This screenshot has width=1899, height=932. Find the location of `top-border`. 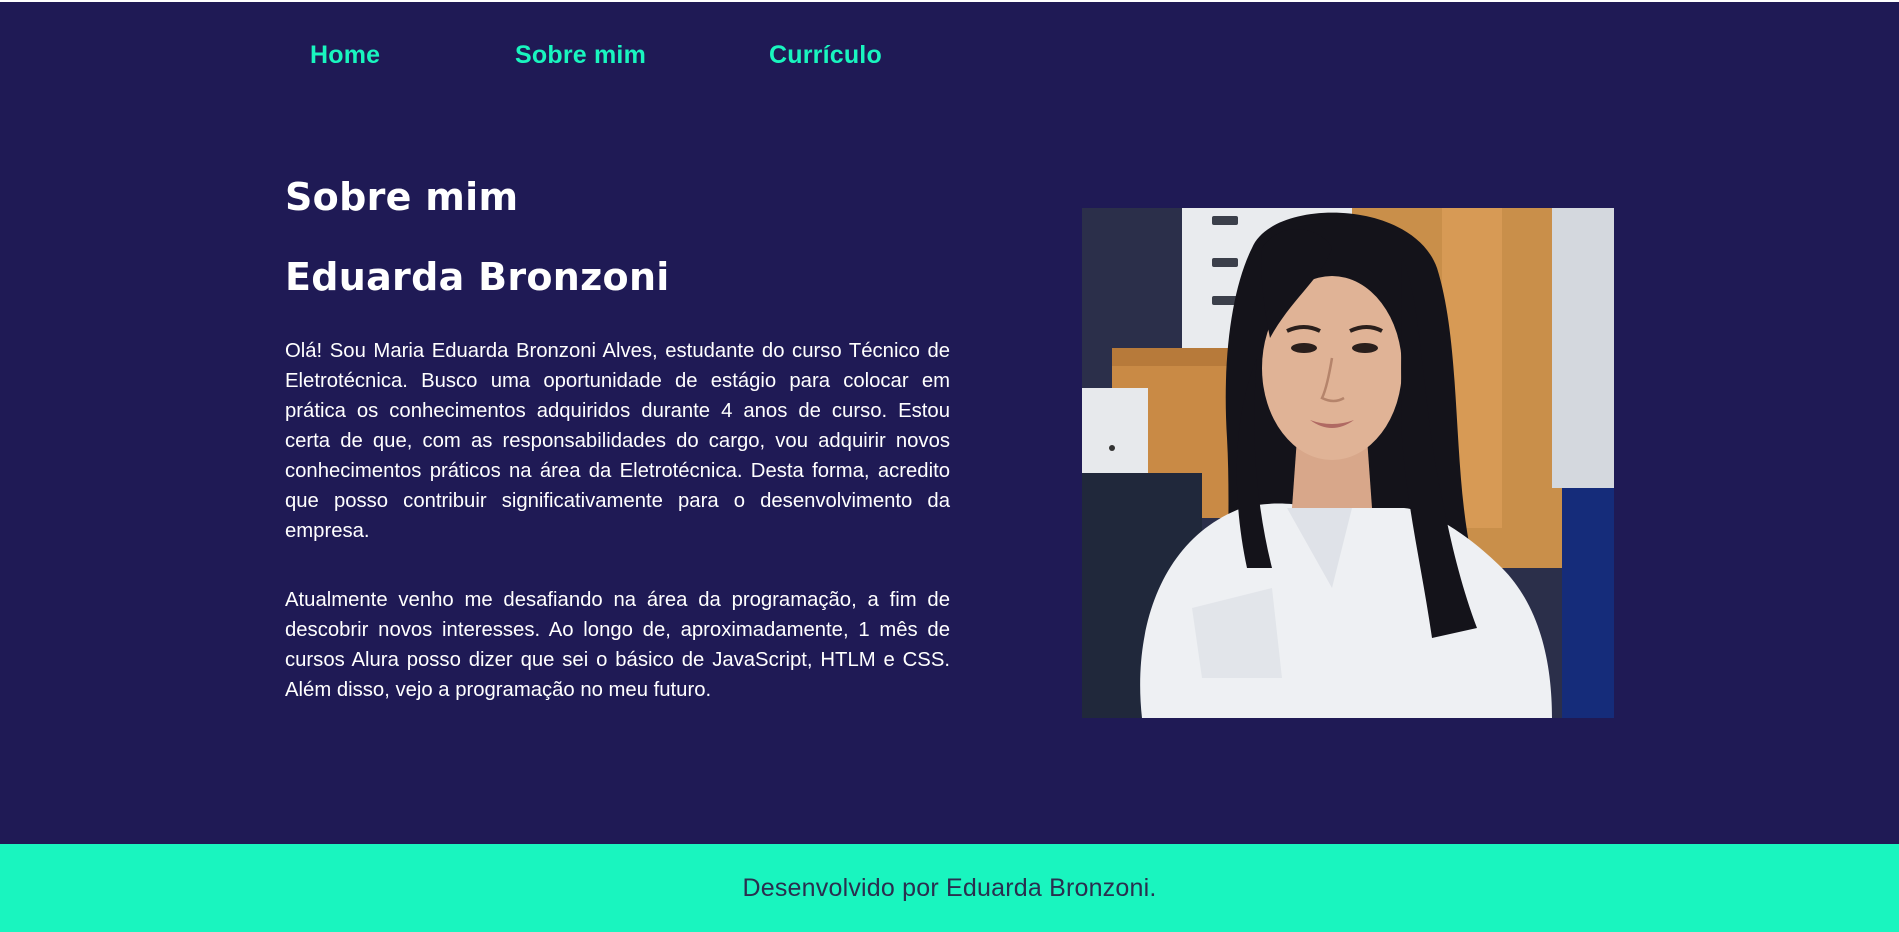

top-border is located at coordinates (949, 1).